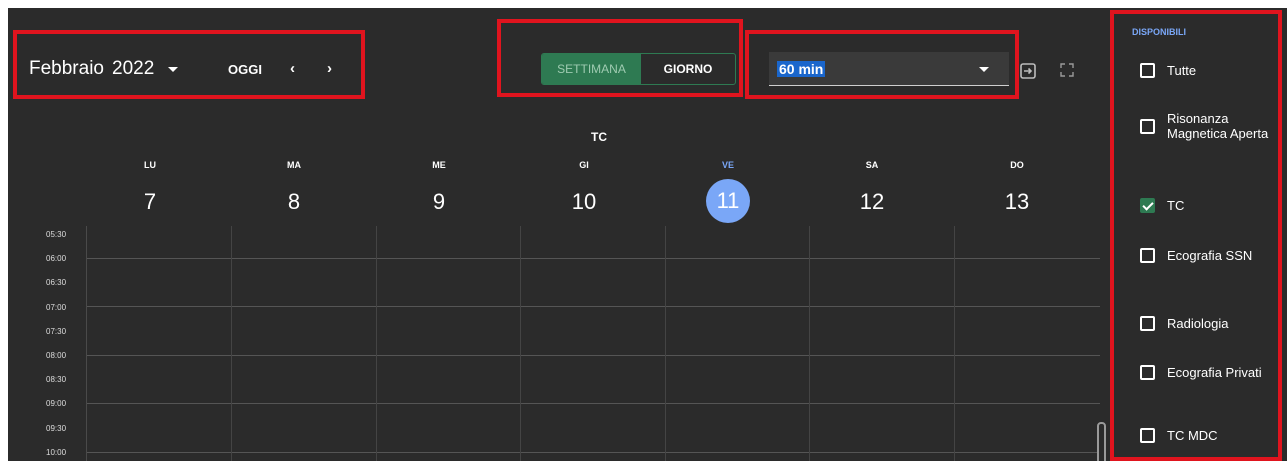 Image resolution: width=1287 pixels, height=461 pixels. What do you see at coordinates (1017, 206) in the screenshot?
I see `day-number: 13` at bounding box center [1017, 206].